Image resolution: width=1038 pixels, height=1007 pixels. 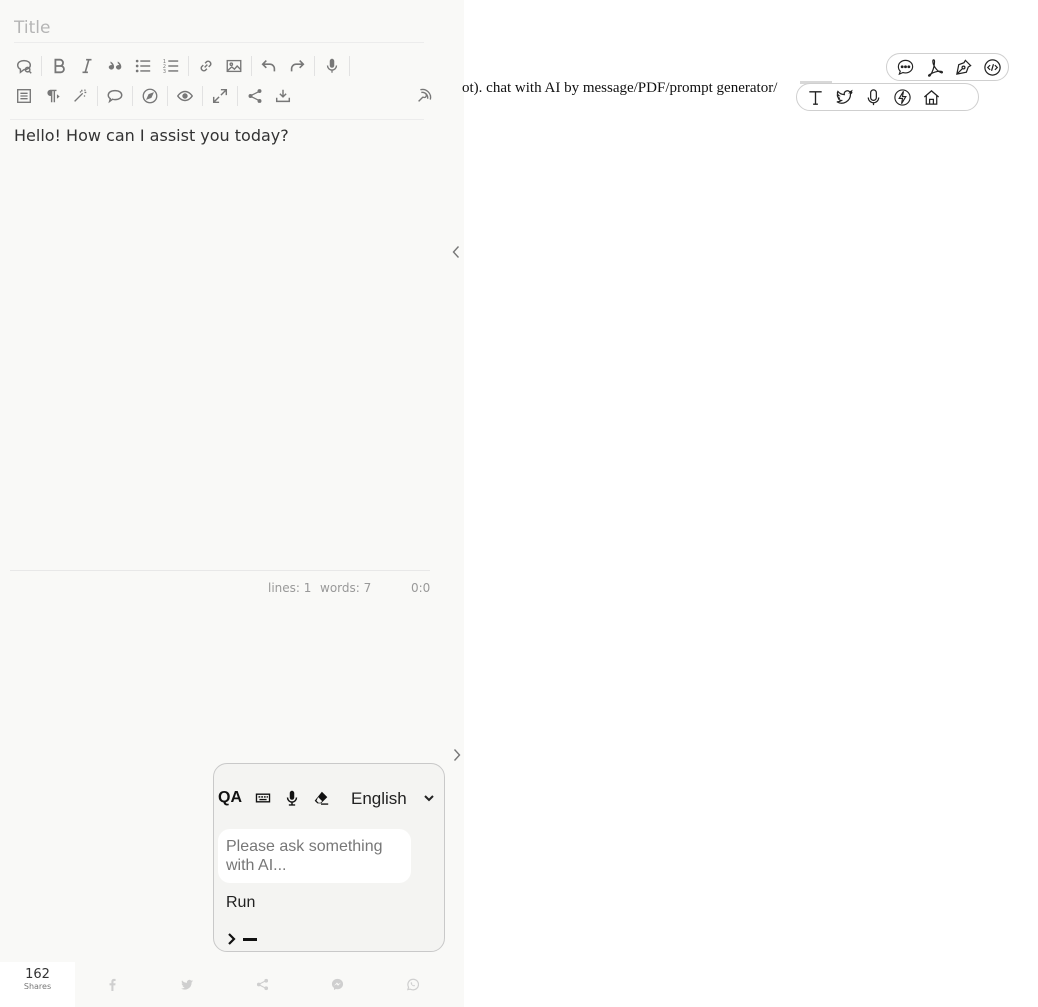 I want to click on italic-icon, so click(x=87, y=66).